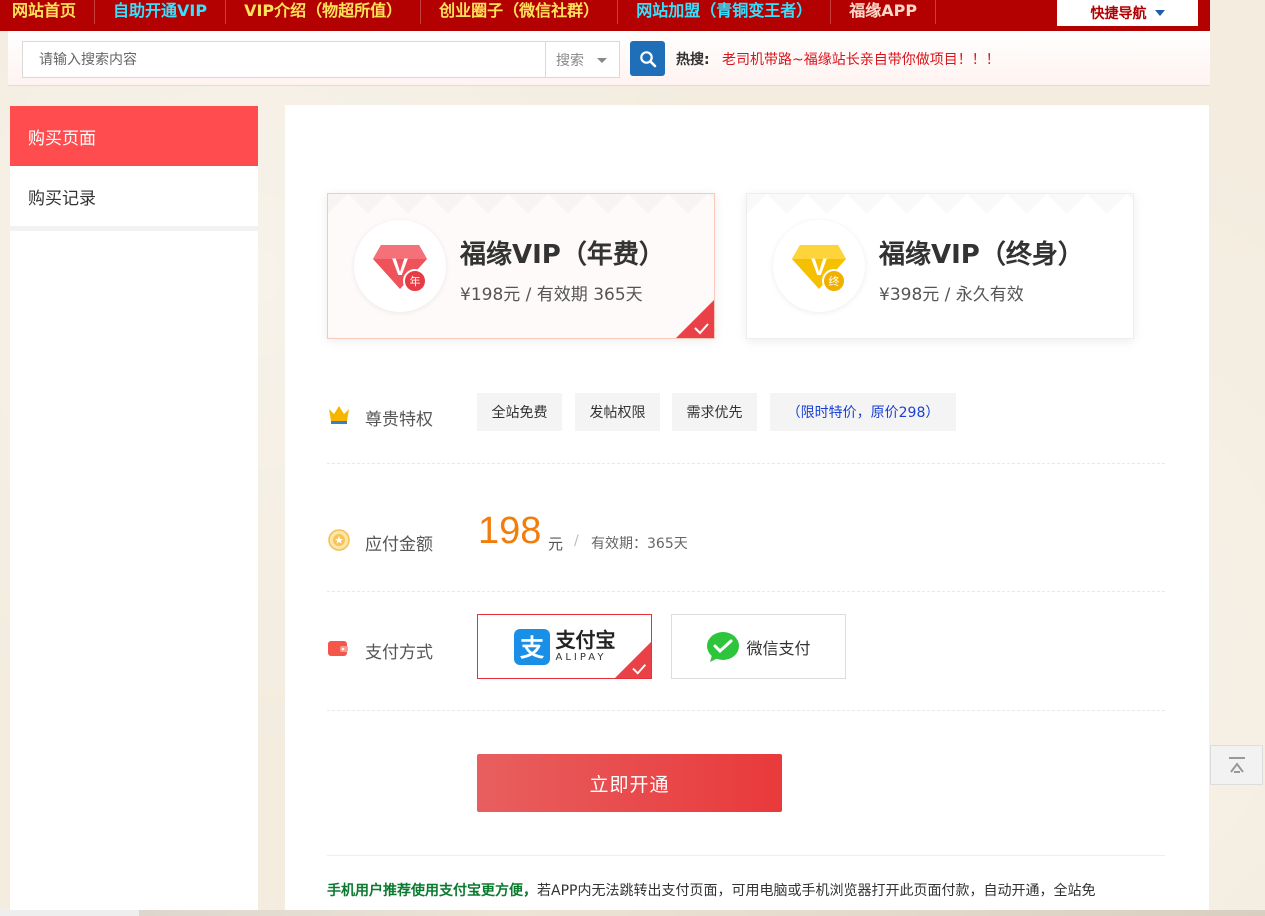 Image resolution: width=1265 pixels, height=916 pixels. I want to click on wechat-pay-name: 微信支付, so click(778, 648).